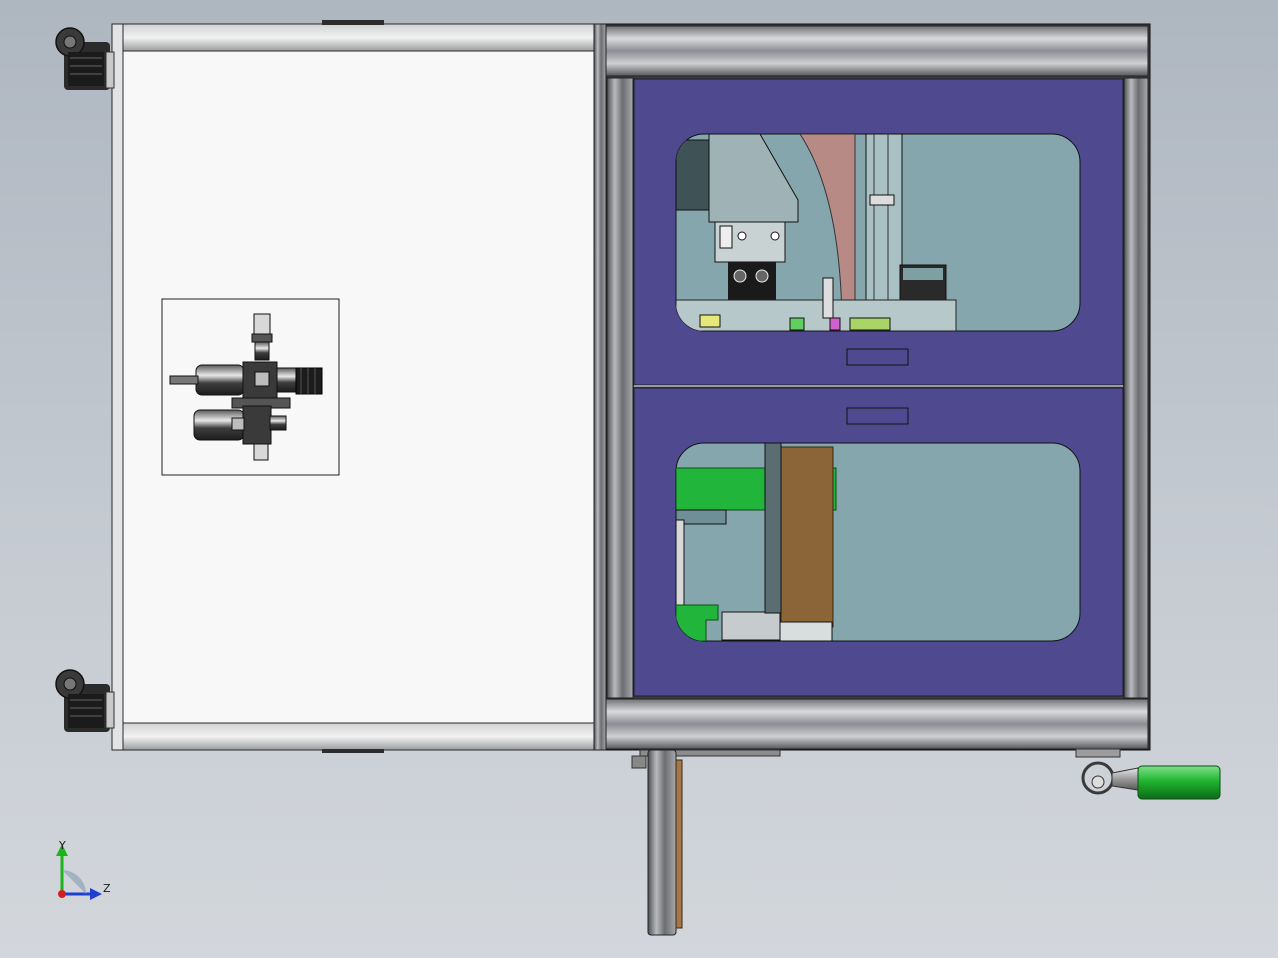  What do you see at coordinates (62, 894) in the screenshot?
I see `axis-origin` at bounding box center [62, 894].